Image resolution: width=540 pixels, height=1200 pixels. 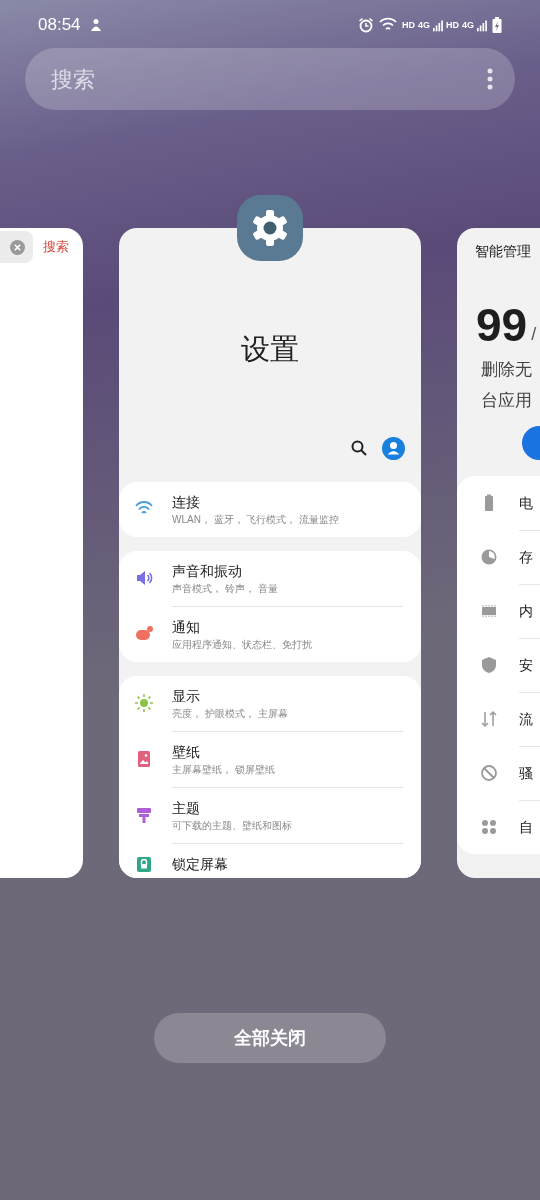 What do you see at coordinates (507, 370) in the screenshot?
I see `description-text: 删除无` at bounding box center [507, 370].